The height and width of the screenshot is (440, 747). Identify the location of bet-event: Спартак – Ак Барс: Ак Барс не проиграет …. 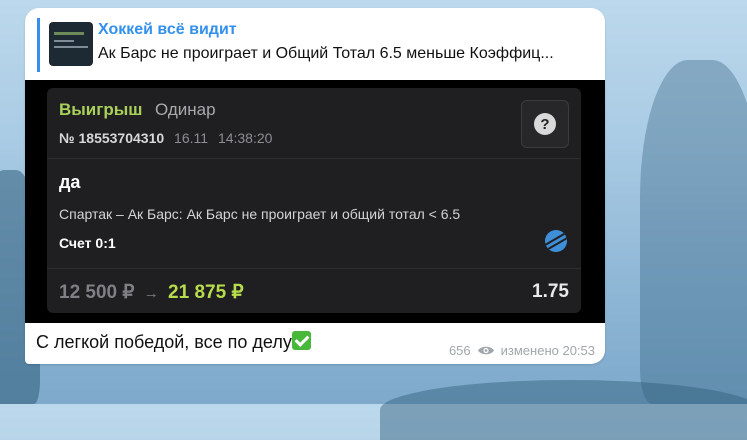
(260, 214).